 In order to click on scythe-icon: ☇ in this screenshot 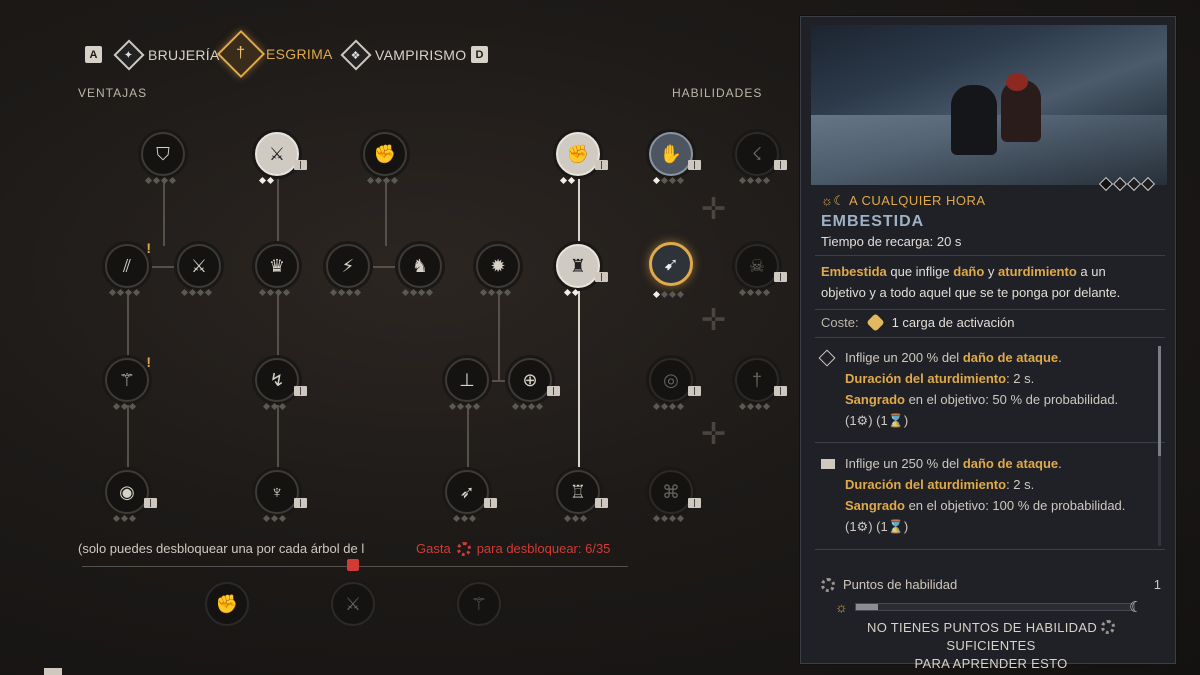, I will do `click(757, 153)`.